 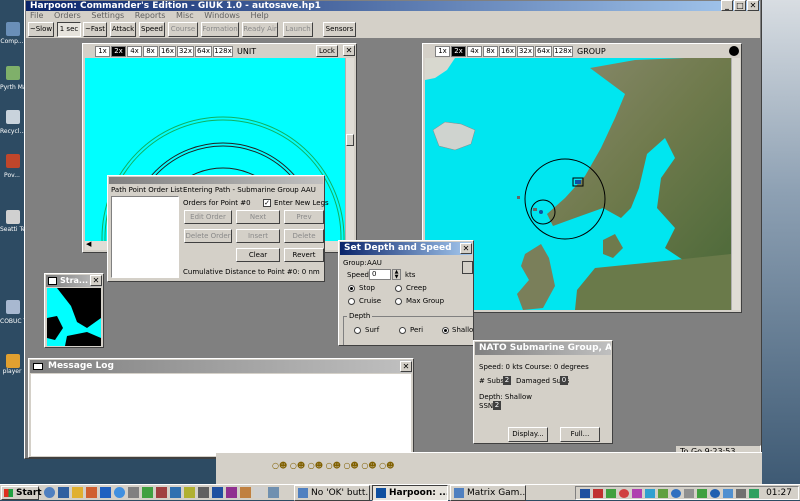 What do you see at coordinates (442, 51) in the screenshot?
I see `zoom-1x: 1x` at bounding box center [442, 51].